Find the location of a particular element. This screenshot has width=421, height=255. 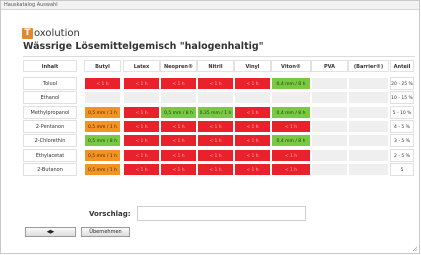

brand-logo: T oxolution is located at coordinates (51, 33).